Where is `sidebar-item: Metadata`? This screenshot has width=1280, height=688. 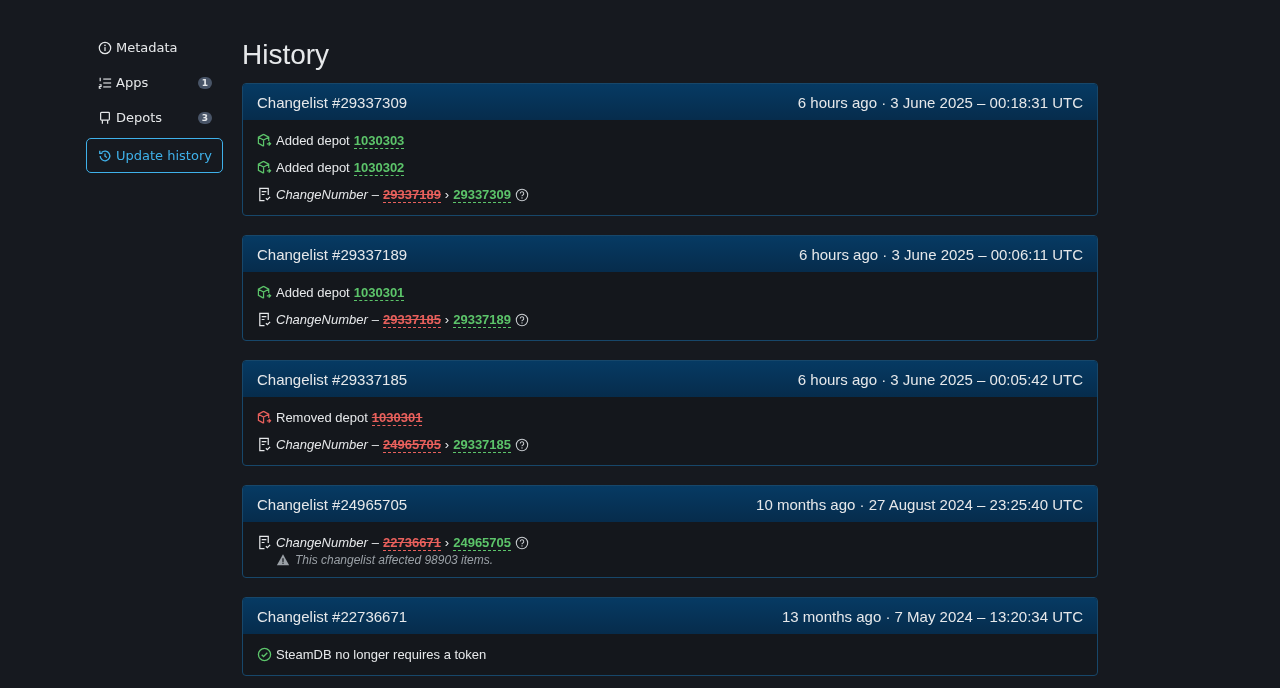
sidebar-item: Metadata is located at coordinates (154, 47).